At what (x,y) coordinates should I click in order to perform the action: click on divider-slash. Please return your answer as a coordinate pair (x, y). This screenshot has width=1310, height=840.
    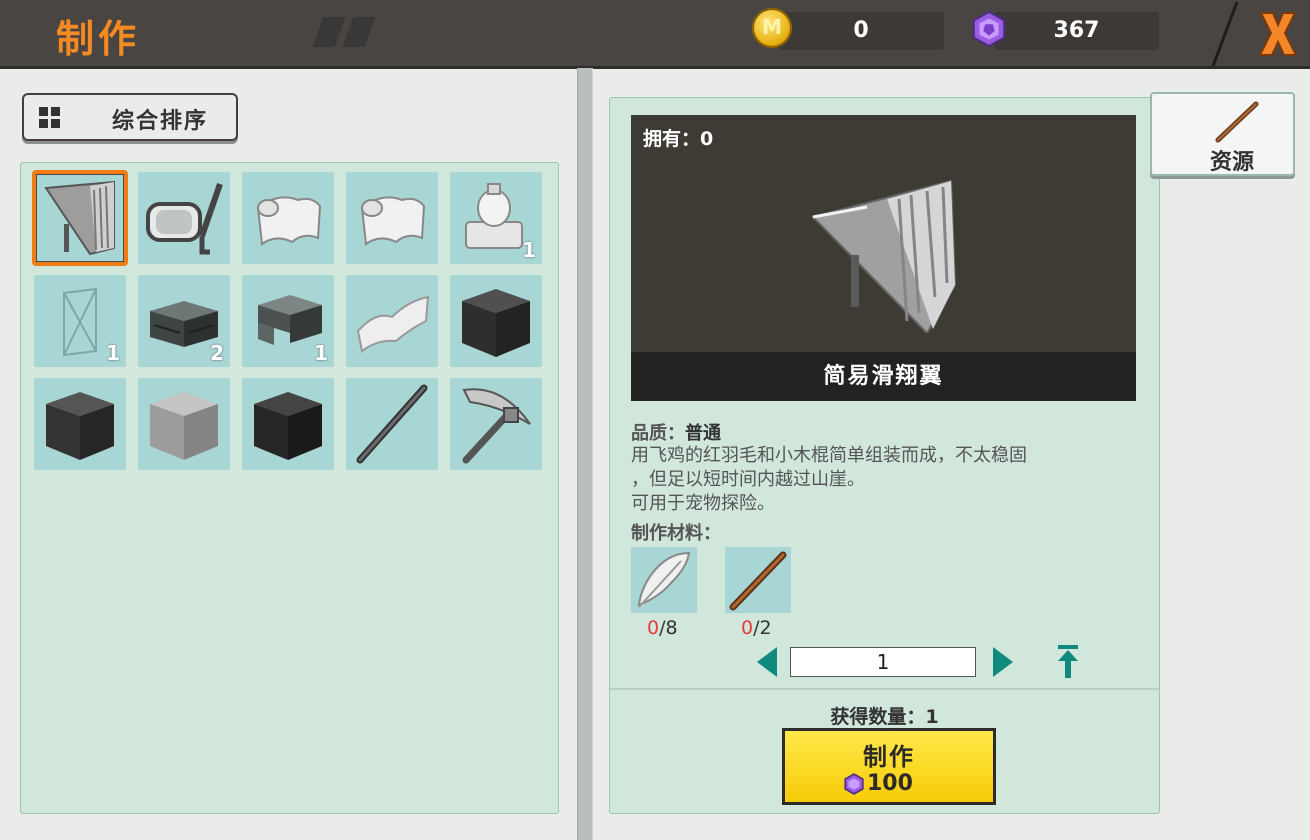
    Looking at the image, I should click on (1225, 33).